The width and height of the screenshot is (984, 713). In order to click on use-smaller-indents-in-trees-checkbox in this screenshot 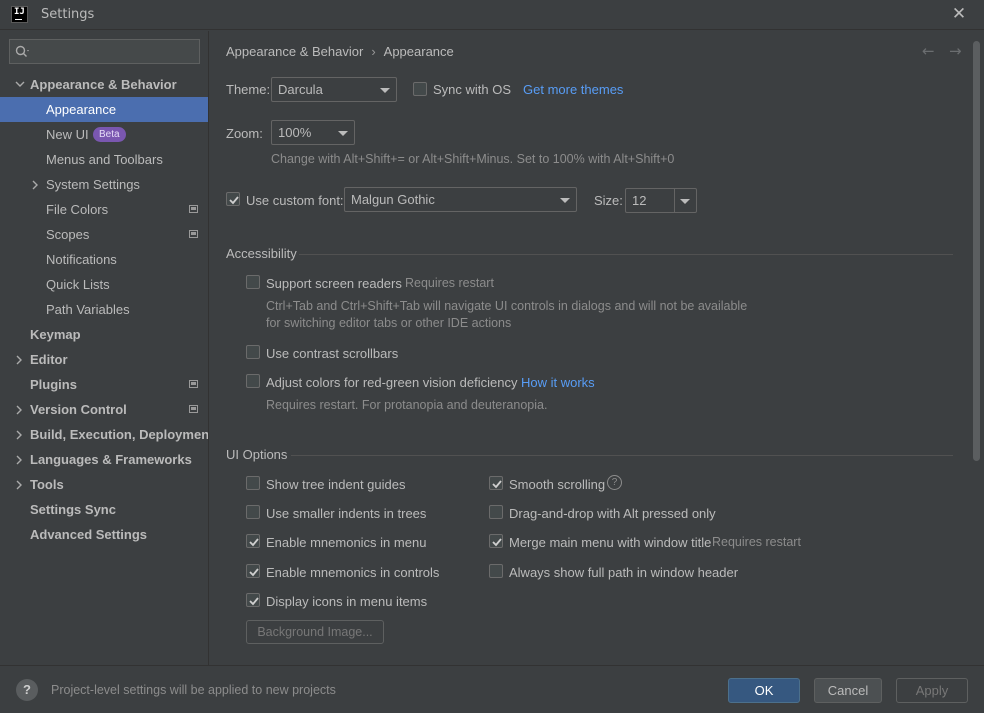, I will do `click(253, 512)`.